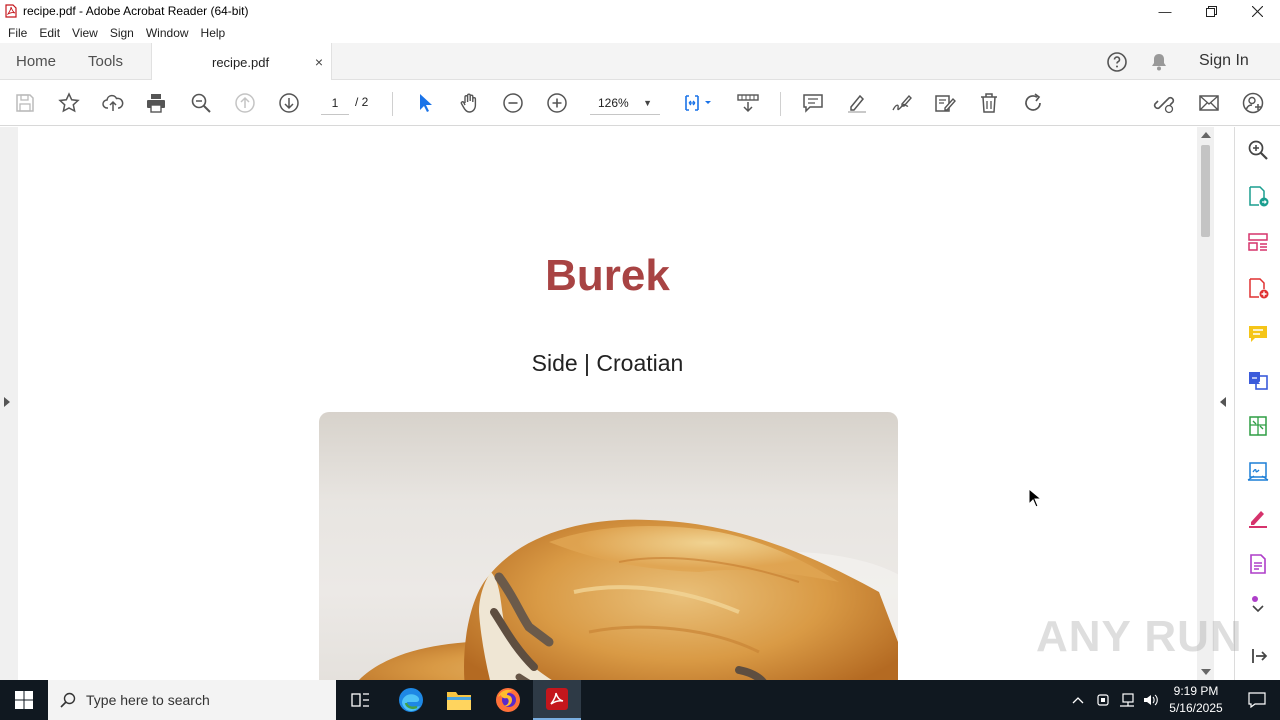 The image size is (1280, 720). I want to click on save-icon, so click(25, 103).